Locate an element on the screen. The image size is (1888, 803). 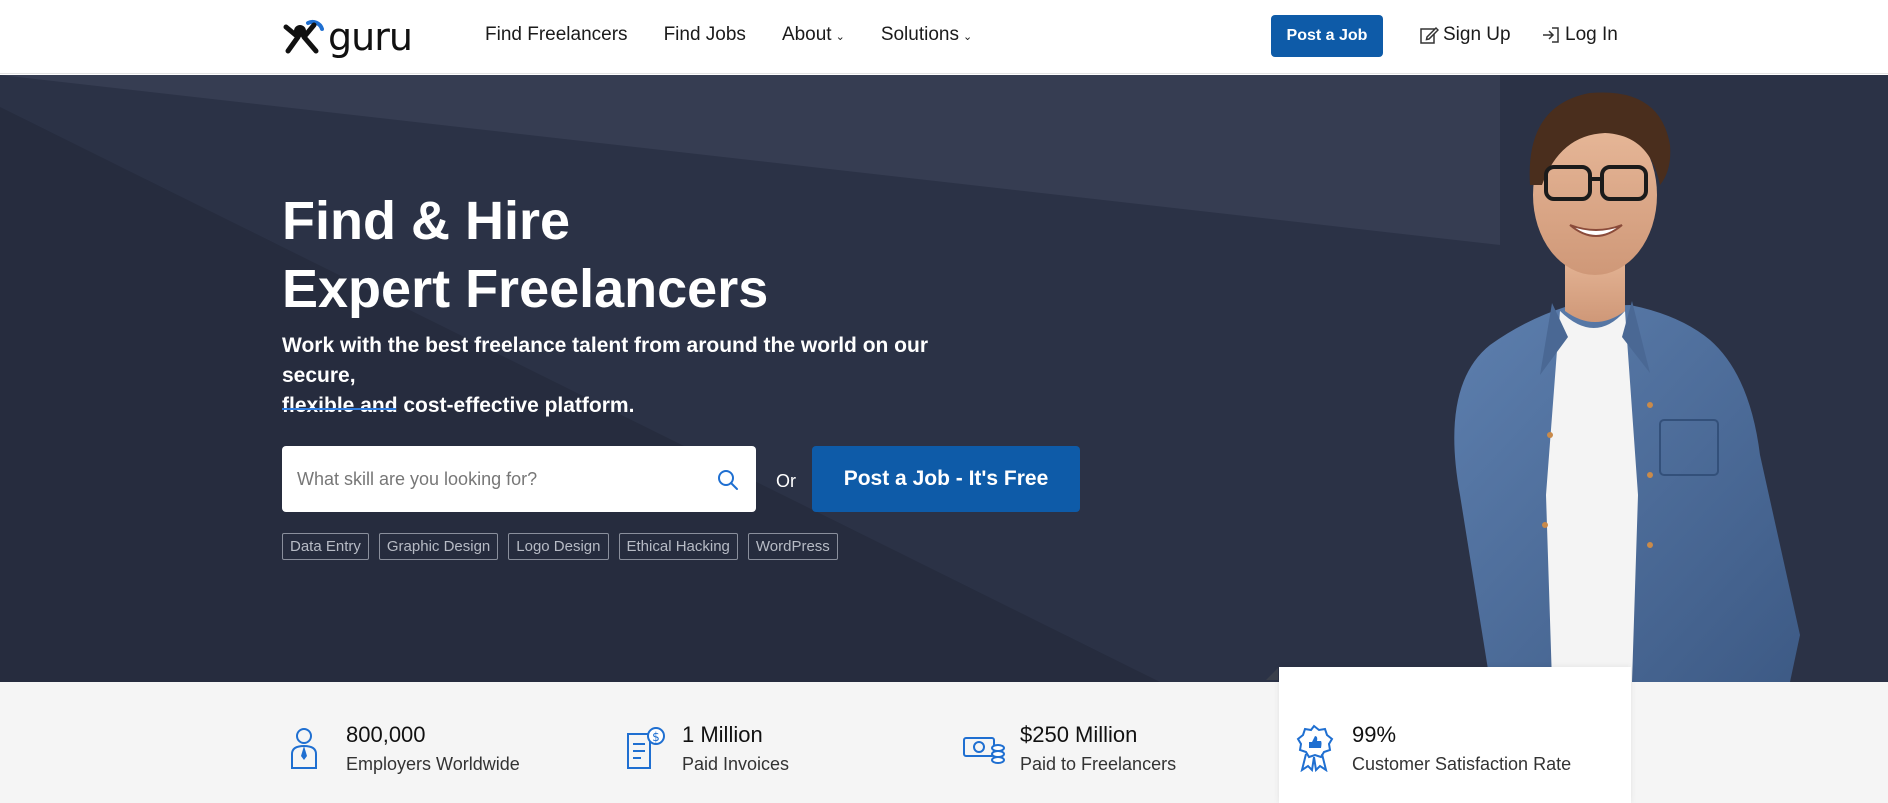
nav-label: Find Freelancers is located at coordinates (556, 34).